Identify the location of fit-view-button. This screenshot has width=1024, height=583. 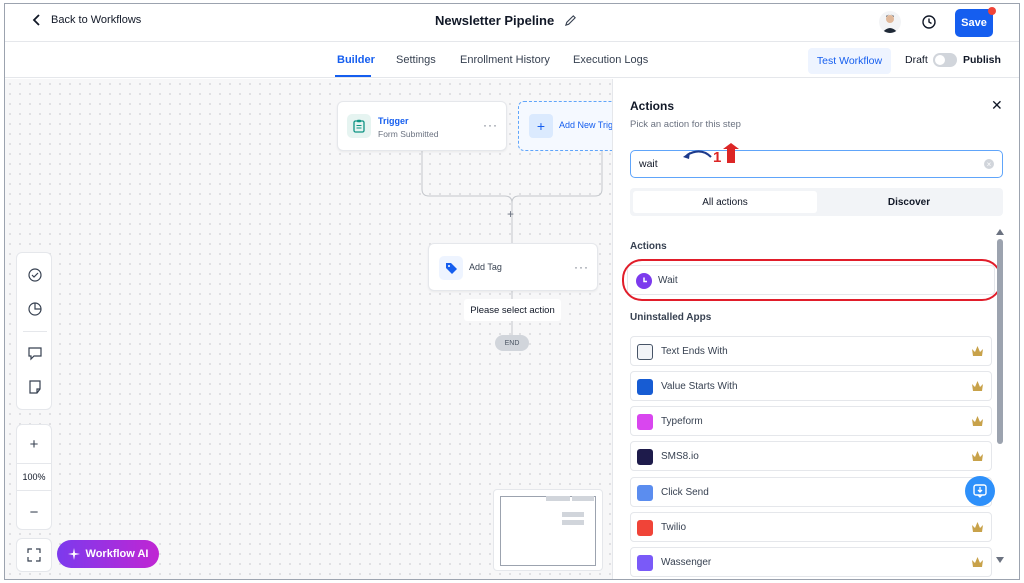
(34, 555).